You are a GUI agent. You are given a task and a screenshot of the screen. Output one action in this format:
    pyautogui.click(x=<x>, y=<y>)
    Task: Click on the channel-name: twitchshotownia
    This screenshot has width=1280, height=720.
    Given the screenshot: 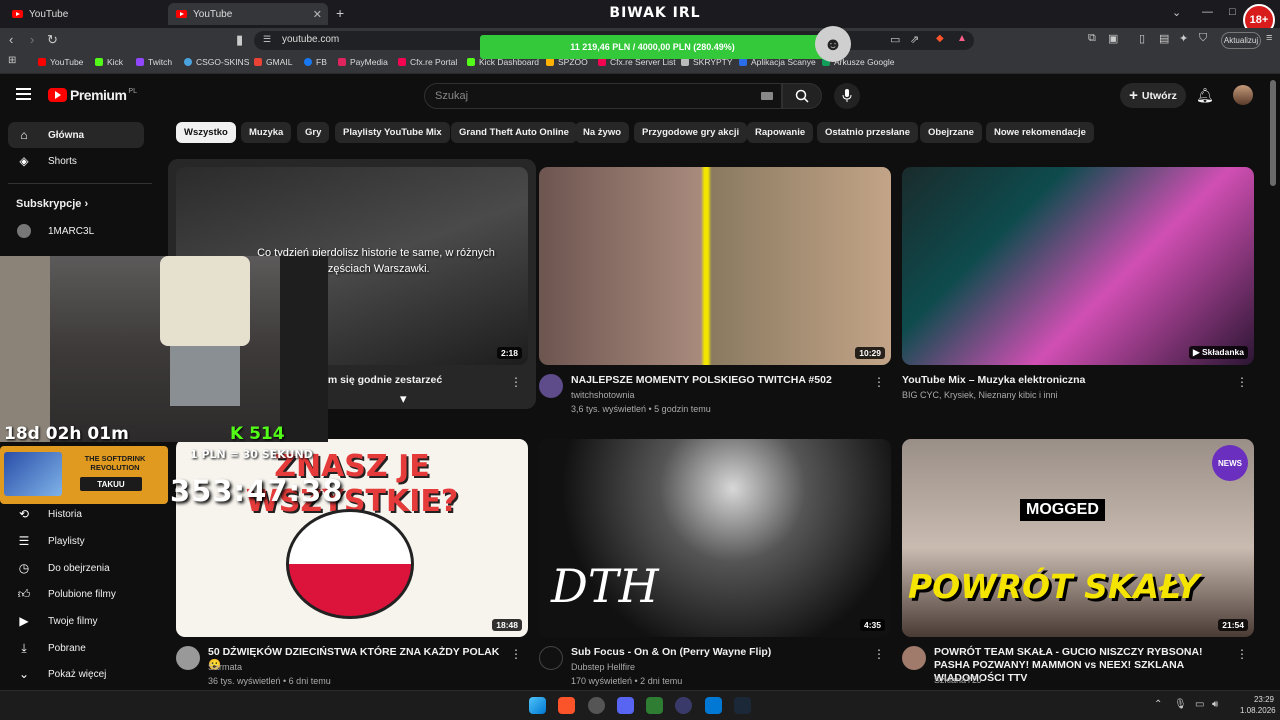 What is the action you would take?
    pyautogui.click(x=603, y=395)
    